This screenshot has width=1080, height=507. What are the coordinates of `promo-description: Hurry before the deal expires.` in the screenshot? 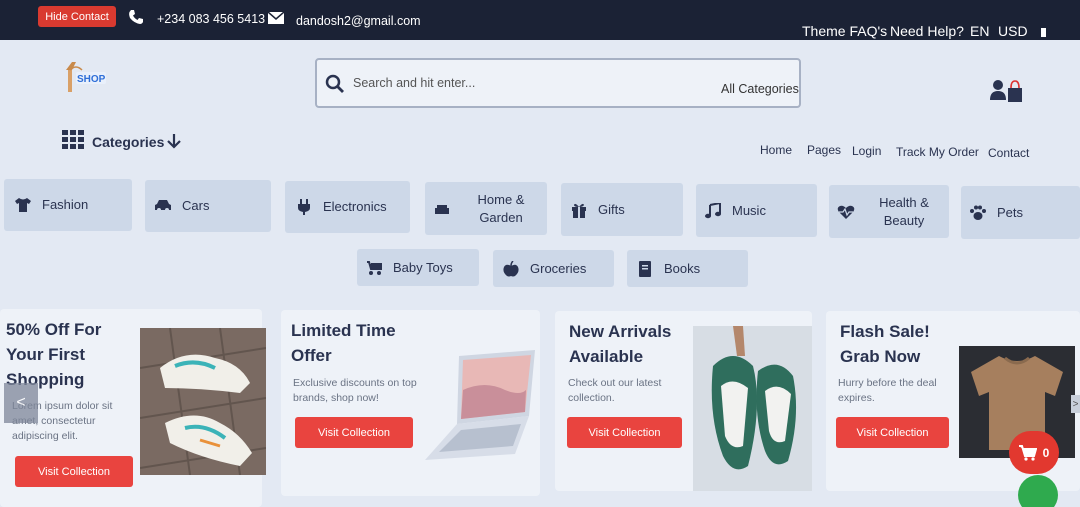 It's located at (887, 390).